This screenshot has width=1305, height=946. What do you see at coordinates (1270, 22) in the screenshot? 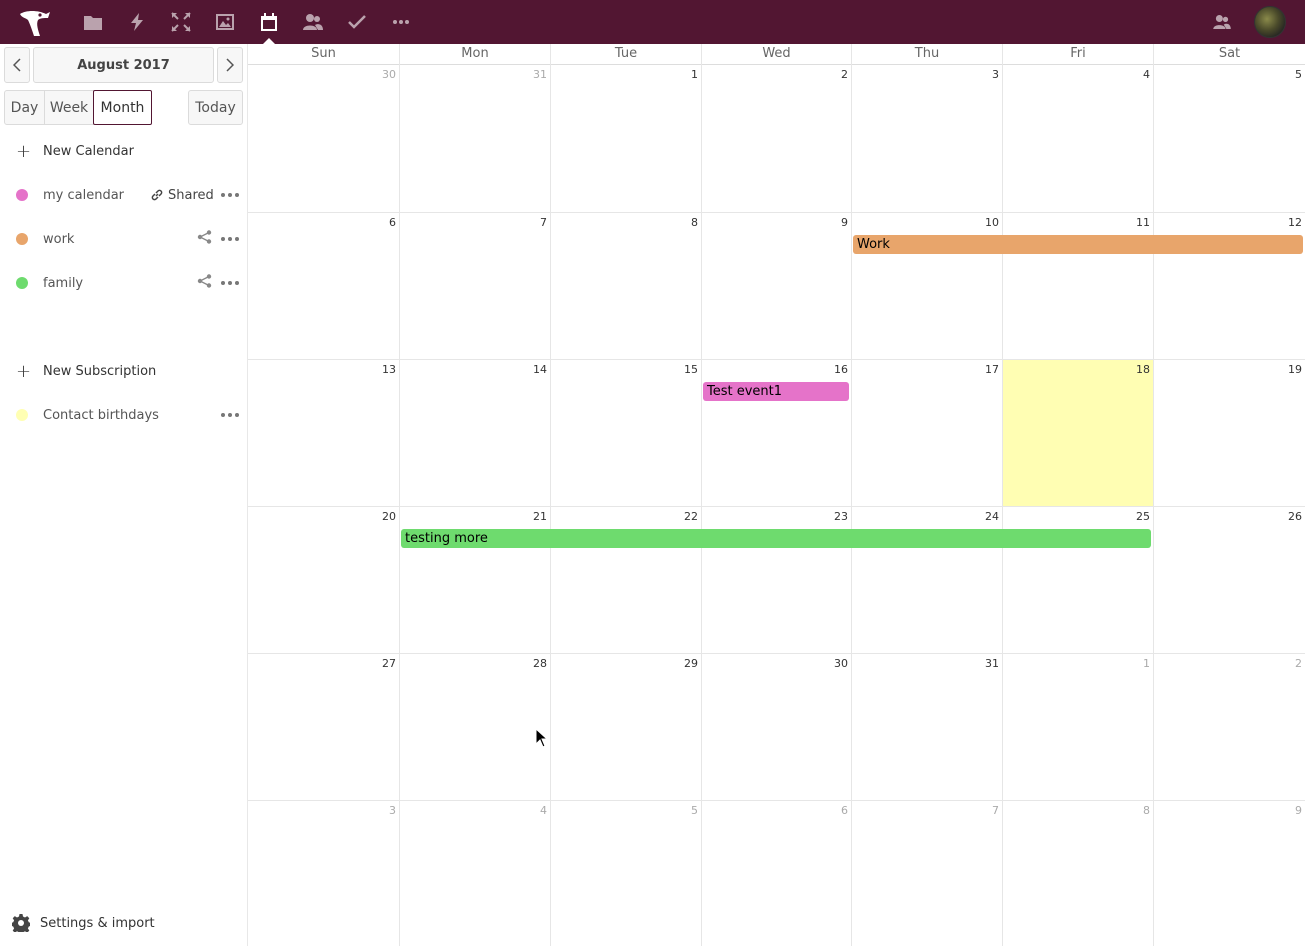
I see `user-avatar` at bounding box center [1270, 22].